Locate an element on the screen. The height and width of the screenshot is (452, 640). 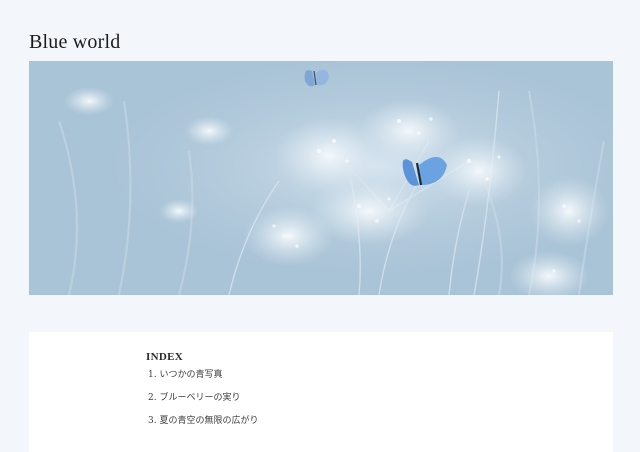
index-item-1: 1. いつかの青写真 is located at coordinates (203, 381).